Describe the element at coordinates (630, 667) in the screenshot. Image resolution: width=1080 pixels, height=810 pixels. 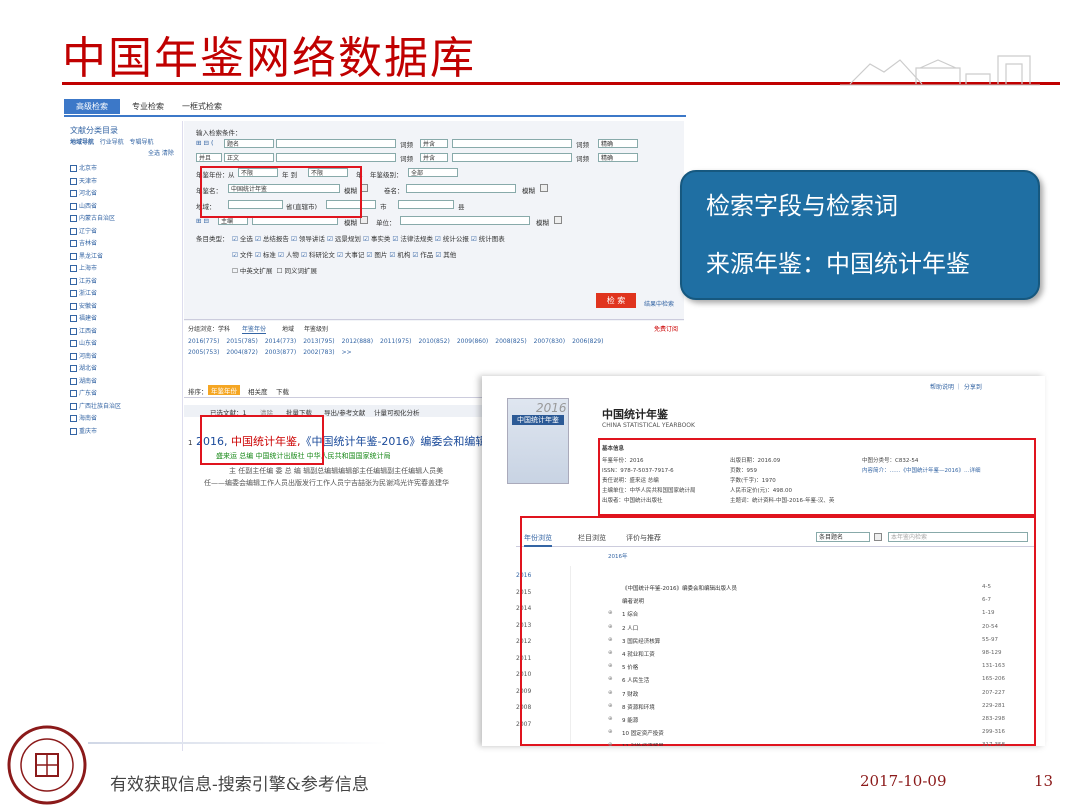
I see `toc-item: 5 价格` at that location.